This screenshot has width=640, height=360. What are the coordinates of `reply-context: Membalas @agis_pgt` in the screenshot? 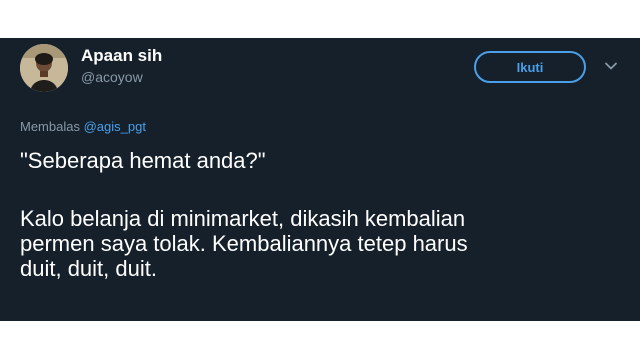 It's located at (83, 126).